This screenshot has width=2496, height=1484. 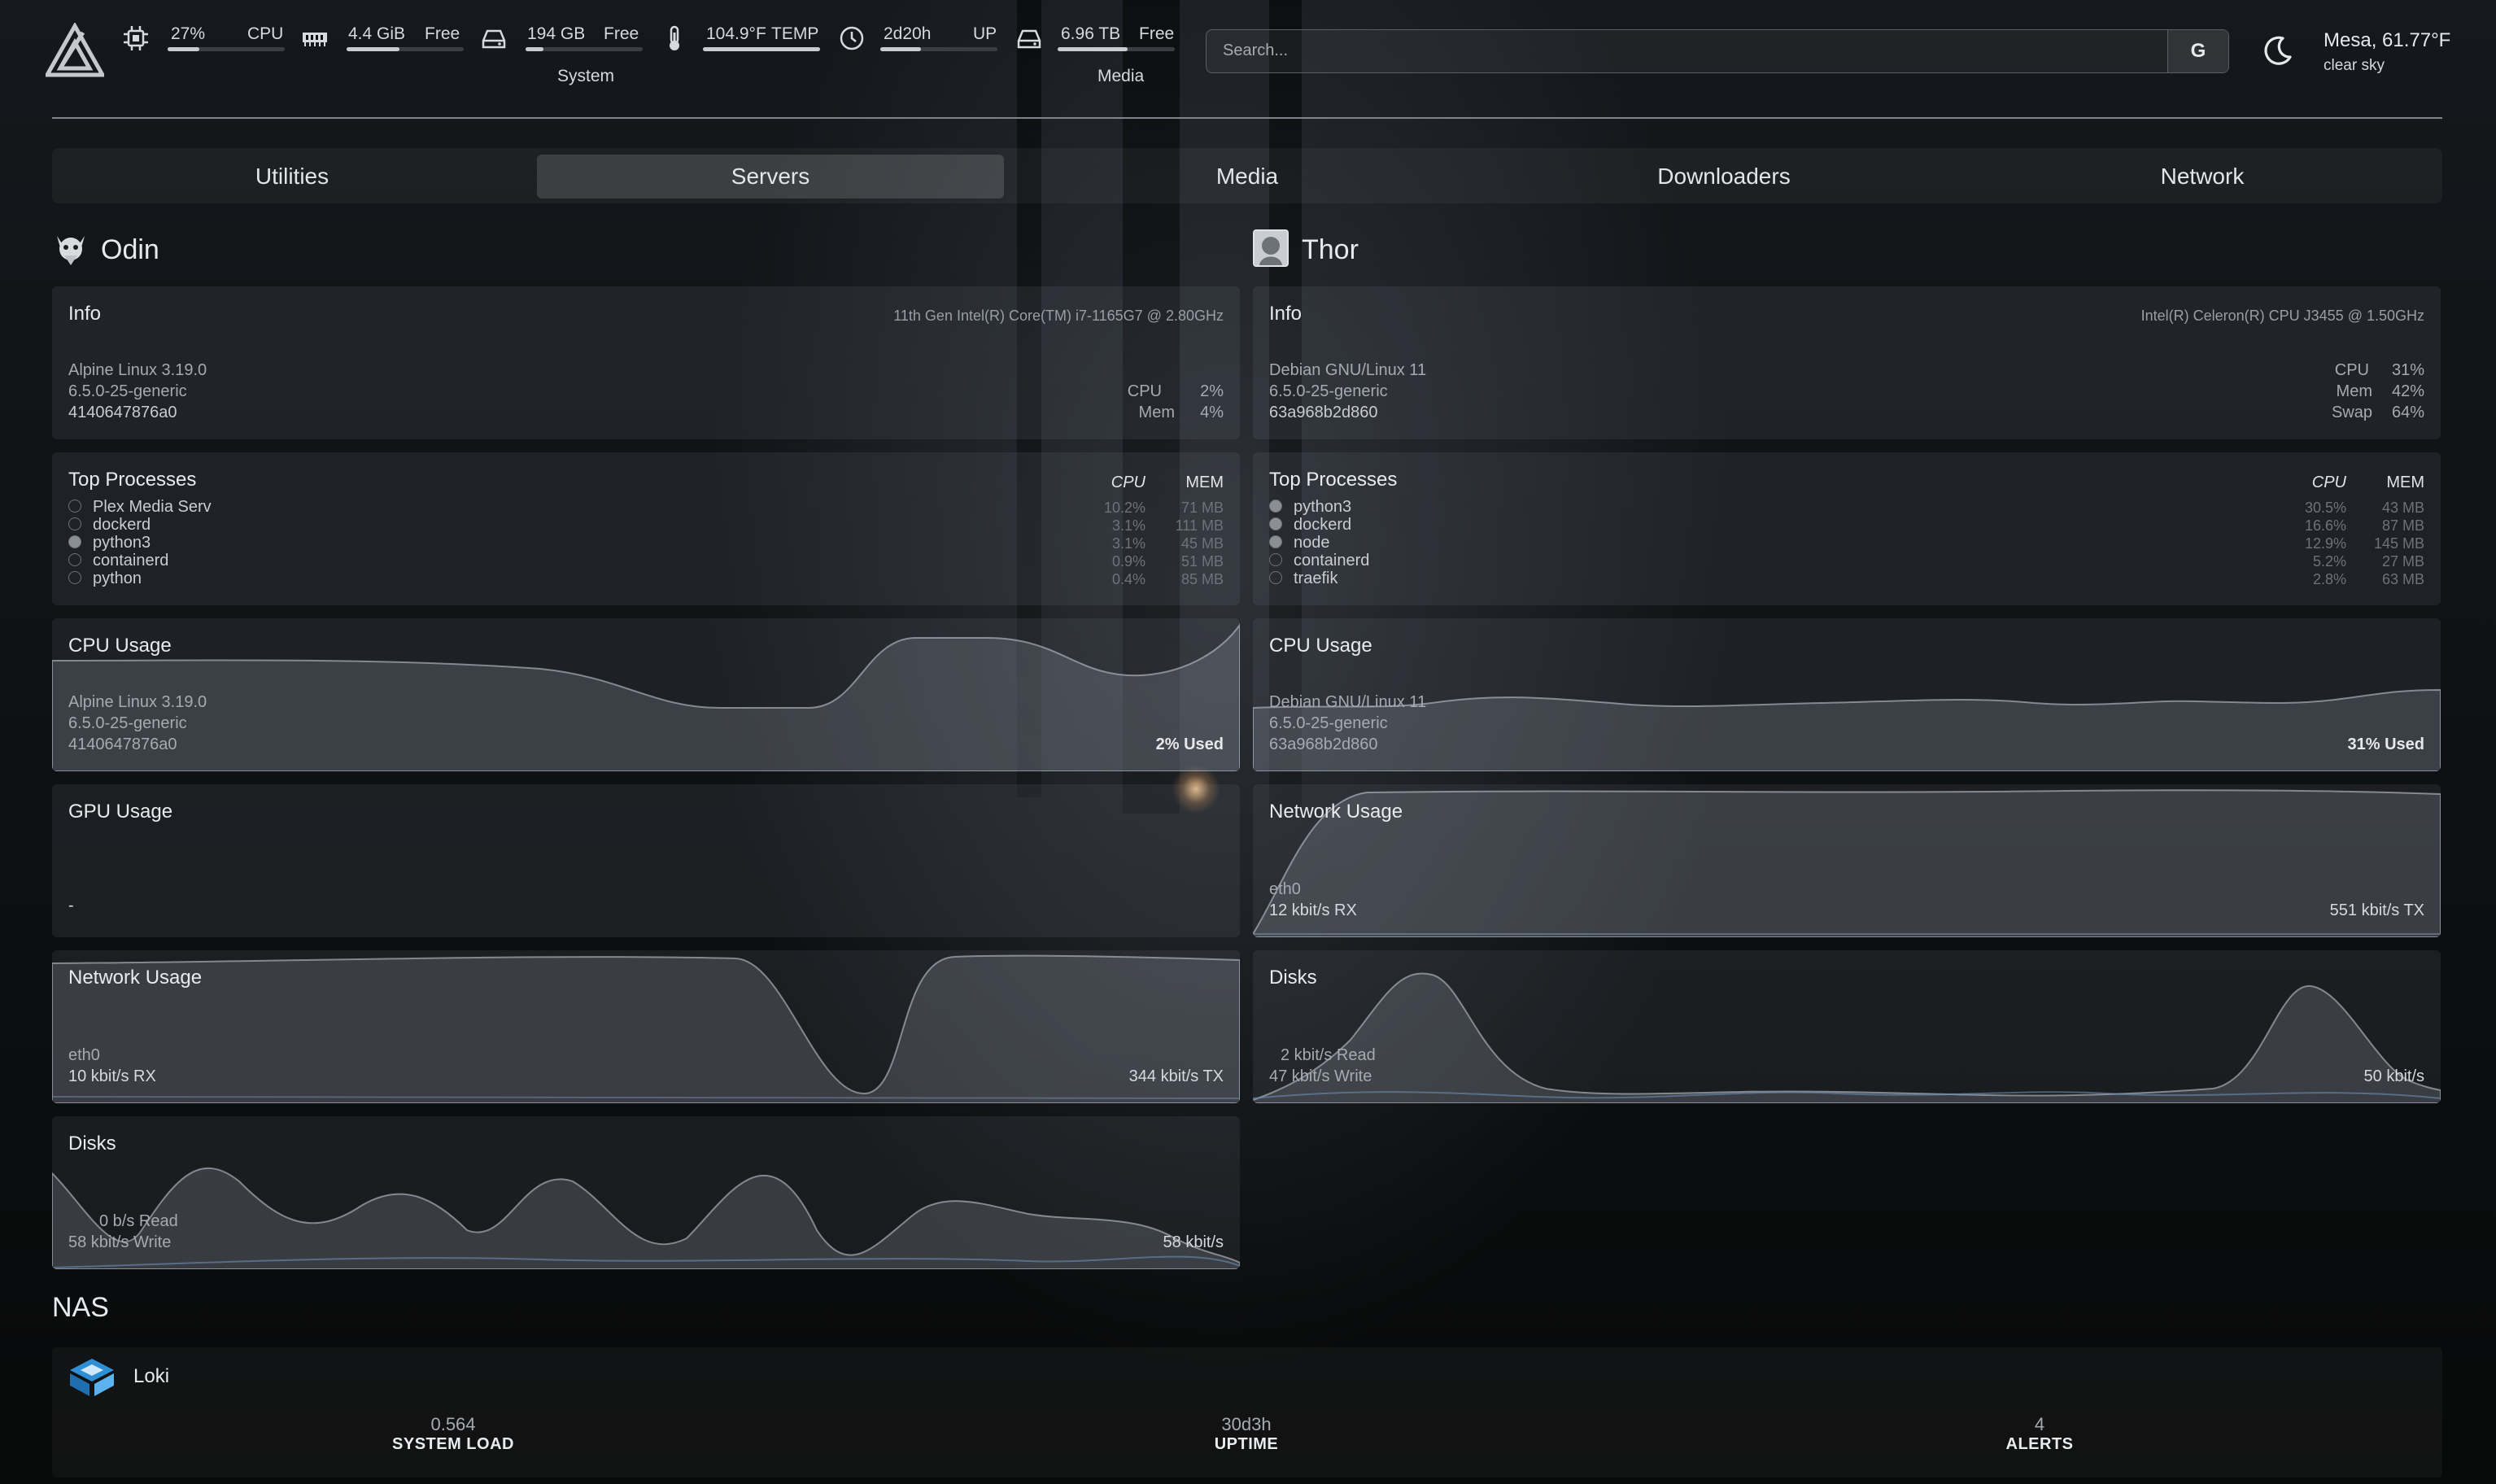 I want to click on tab-utilities: Utilities, so click(x=292, y=177).